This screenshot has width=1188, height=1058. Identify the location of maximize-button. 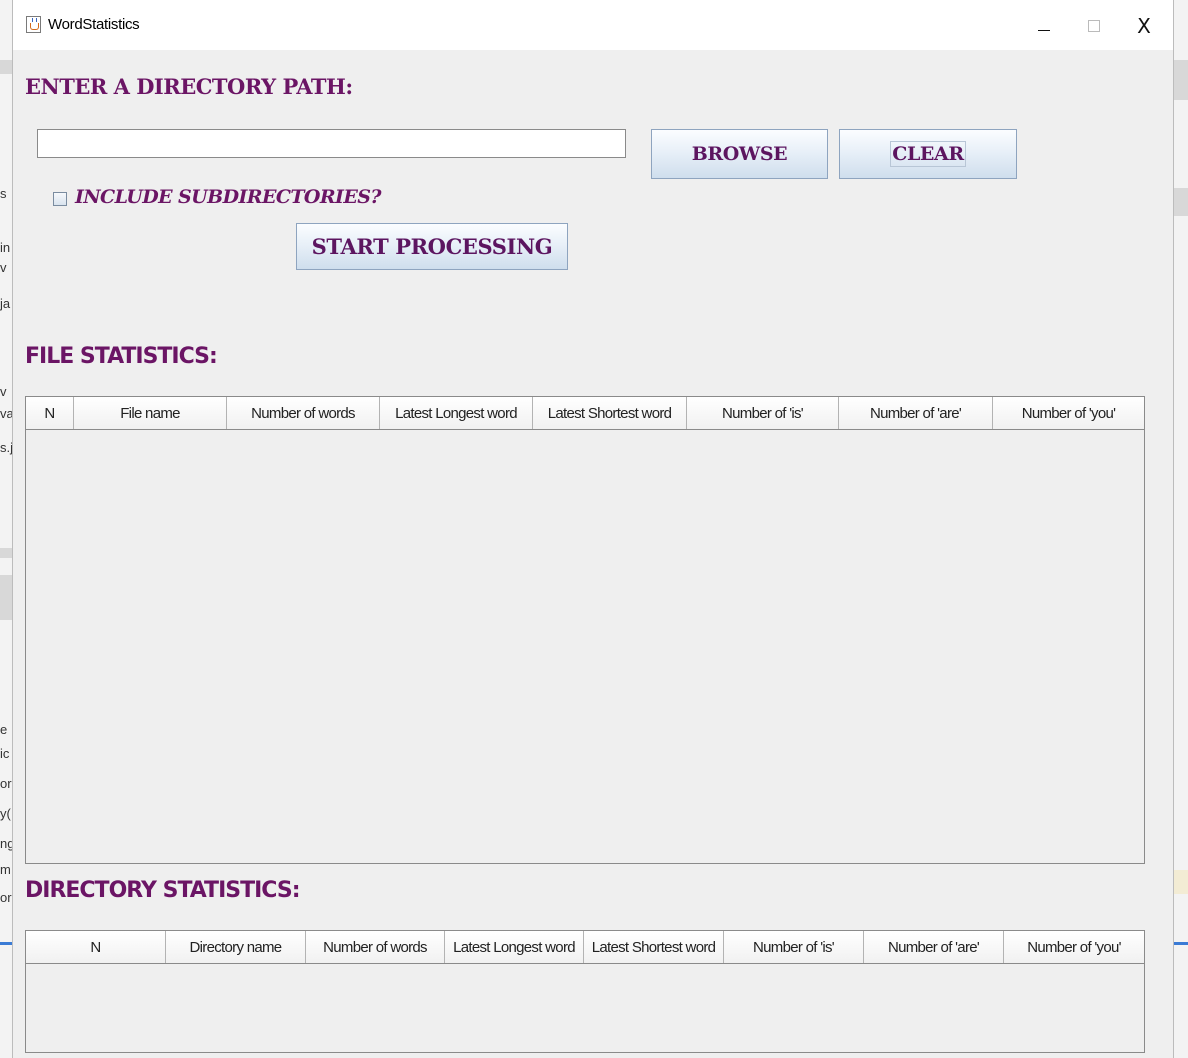
(1094, 26).